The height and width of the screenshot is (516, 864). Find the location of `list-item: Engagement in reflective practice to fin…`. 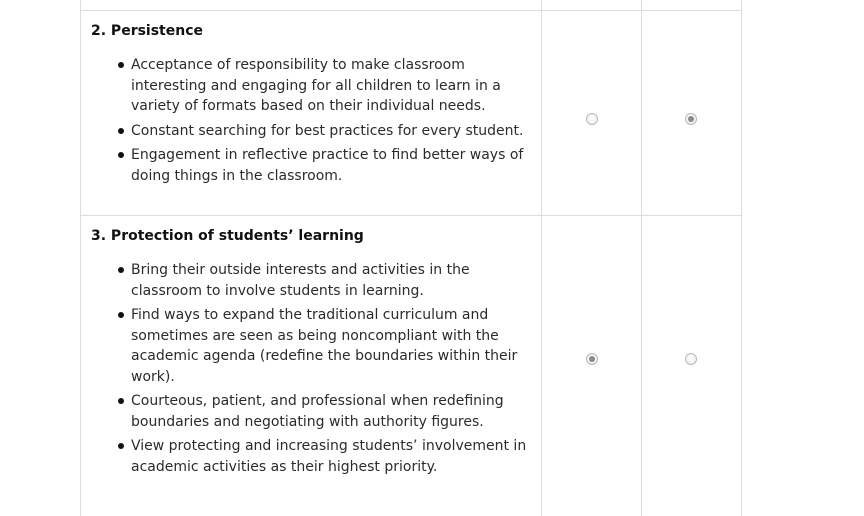

list-item: Engagement in reflective practice to fin… is located at coordinates (311, 165).